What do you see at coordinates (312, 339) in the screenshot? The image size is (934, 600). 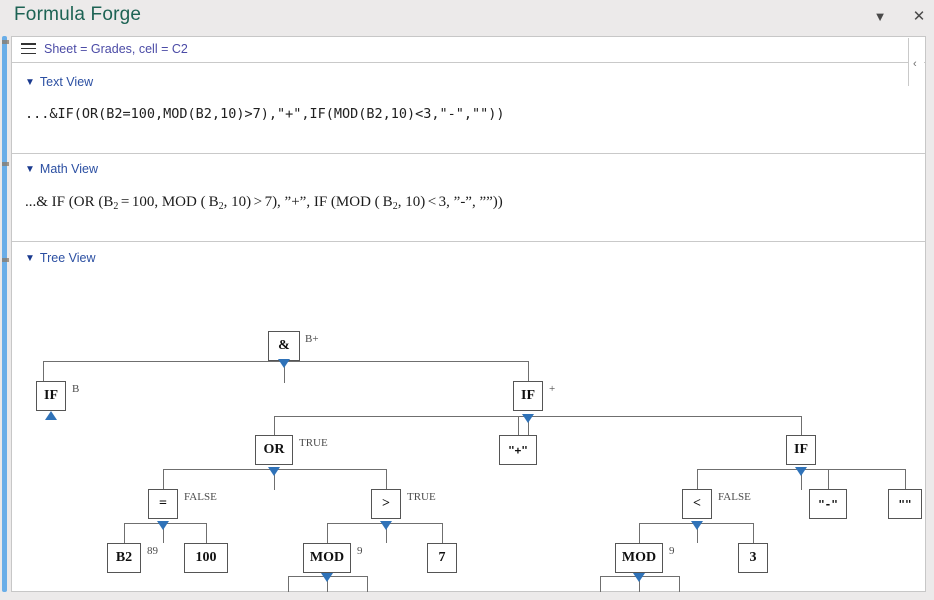 I see `node-tag-concat: B+` at bounding box center [312, 339].